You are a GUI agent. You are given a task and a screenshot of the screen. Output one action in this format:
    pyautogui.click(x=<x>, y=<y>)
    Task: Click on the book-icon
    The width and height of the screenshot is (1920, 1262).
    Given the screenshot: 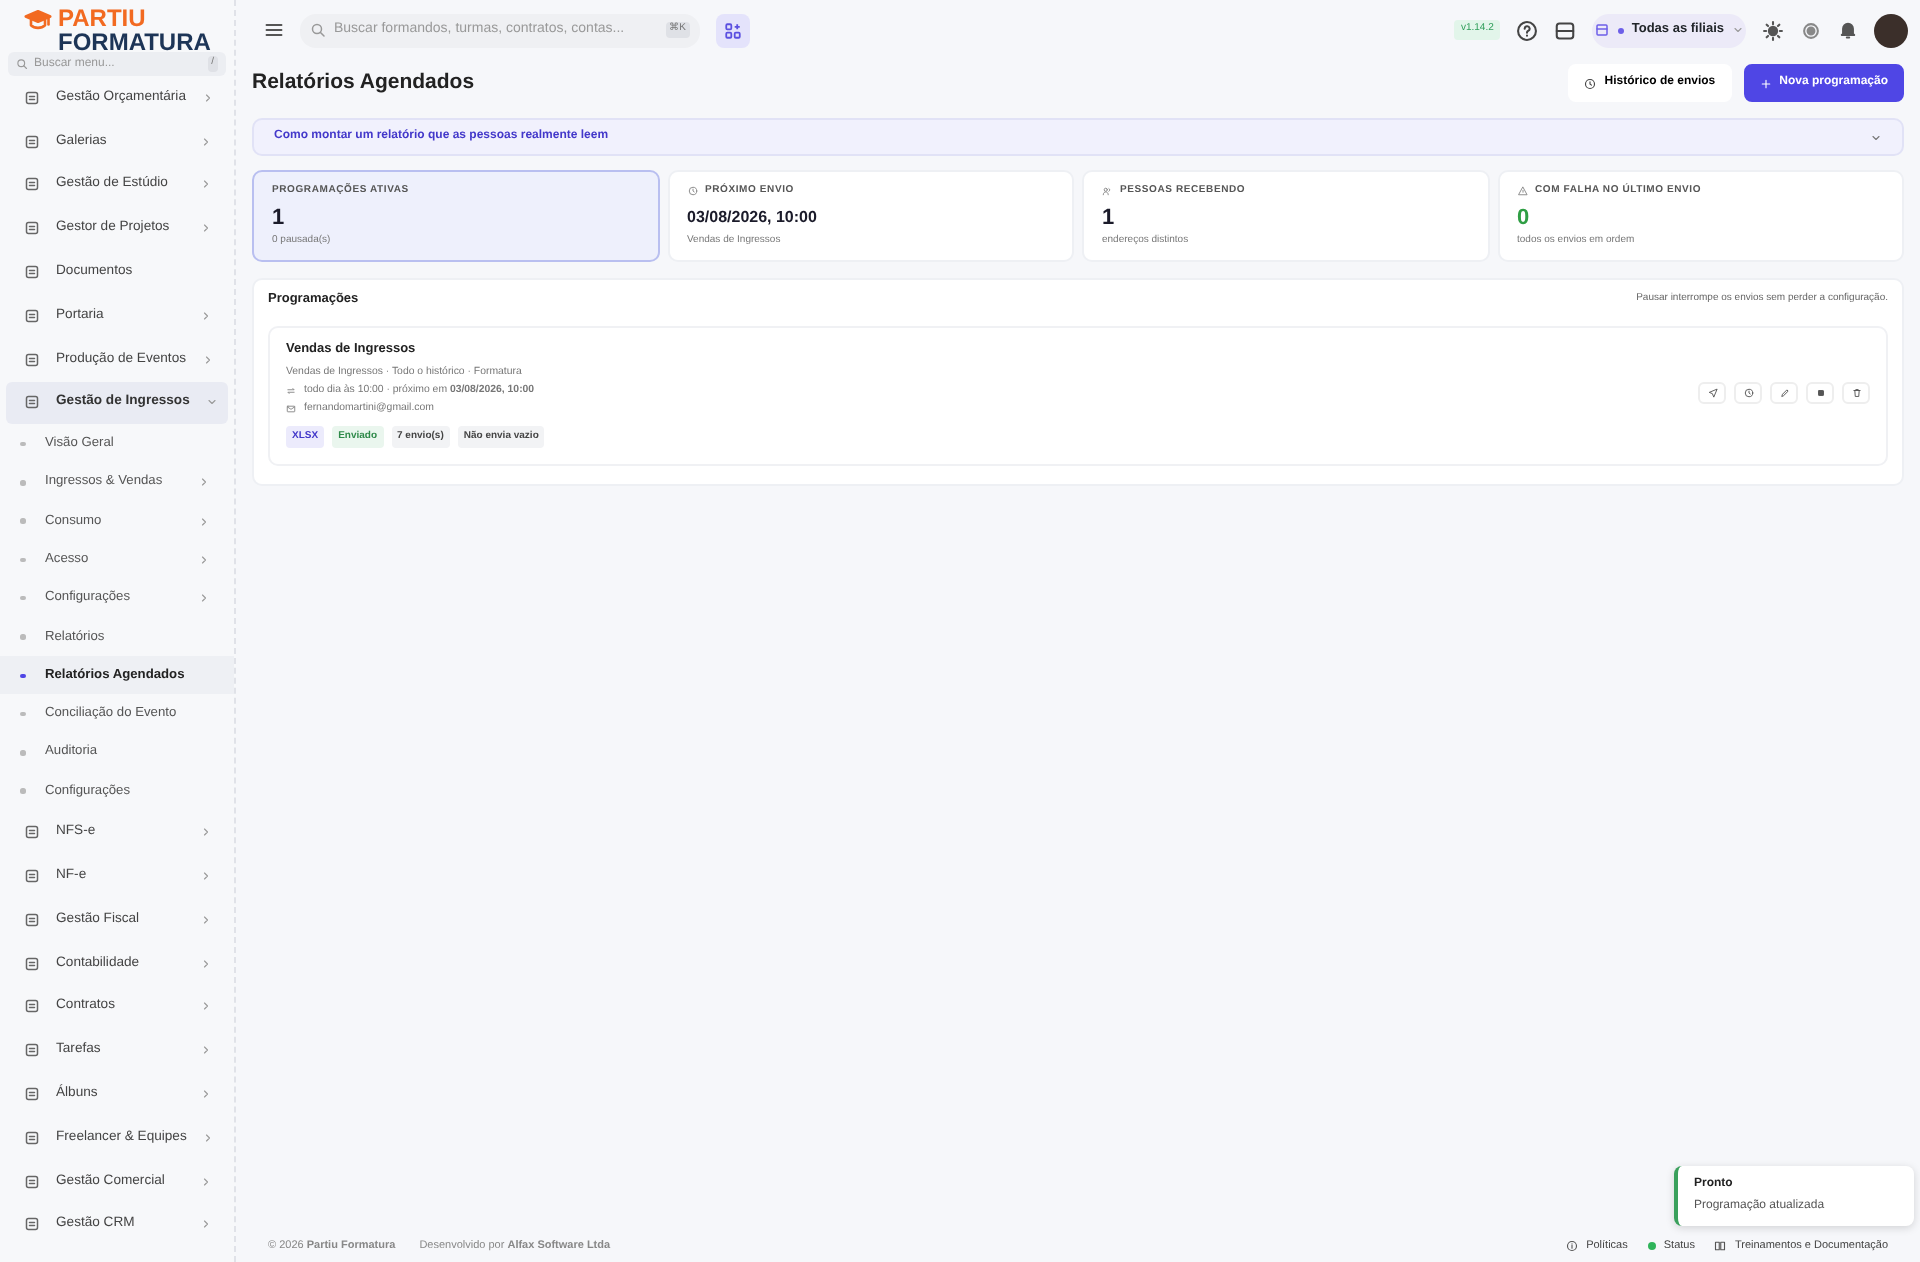 What is the action you would take?
    pyautogui.click(x=1720, y=1246)
    